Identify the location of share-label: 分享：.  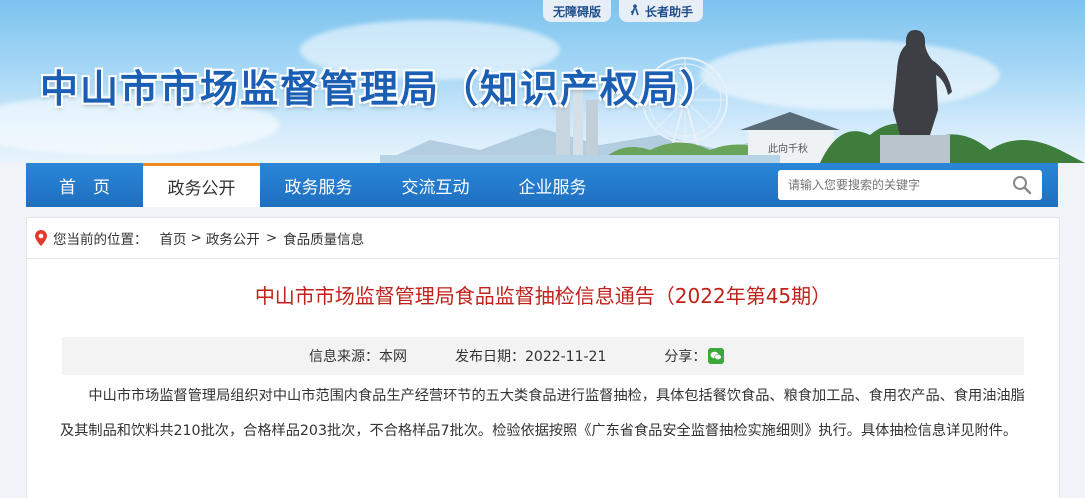
(685, 357).